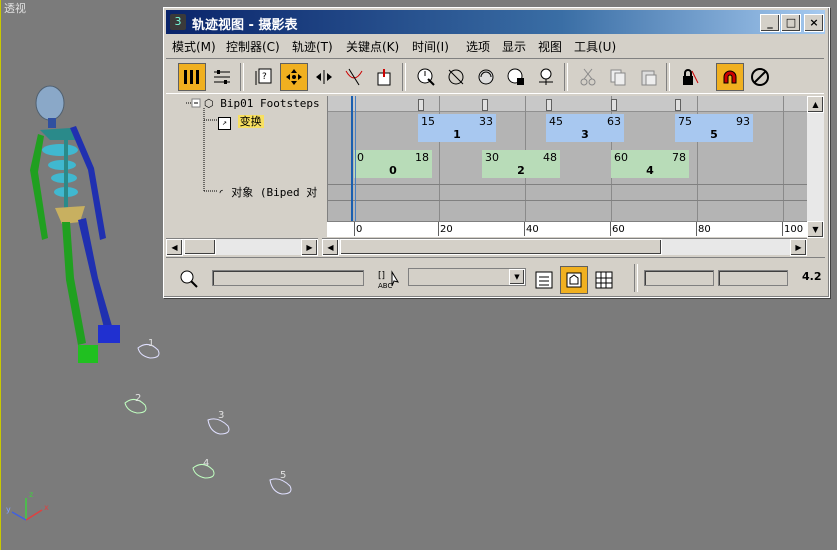  Describe the element at coordinates (31, 494) in the screenshot. I see `svg-text: z` at that location.